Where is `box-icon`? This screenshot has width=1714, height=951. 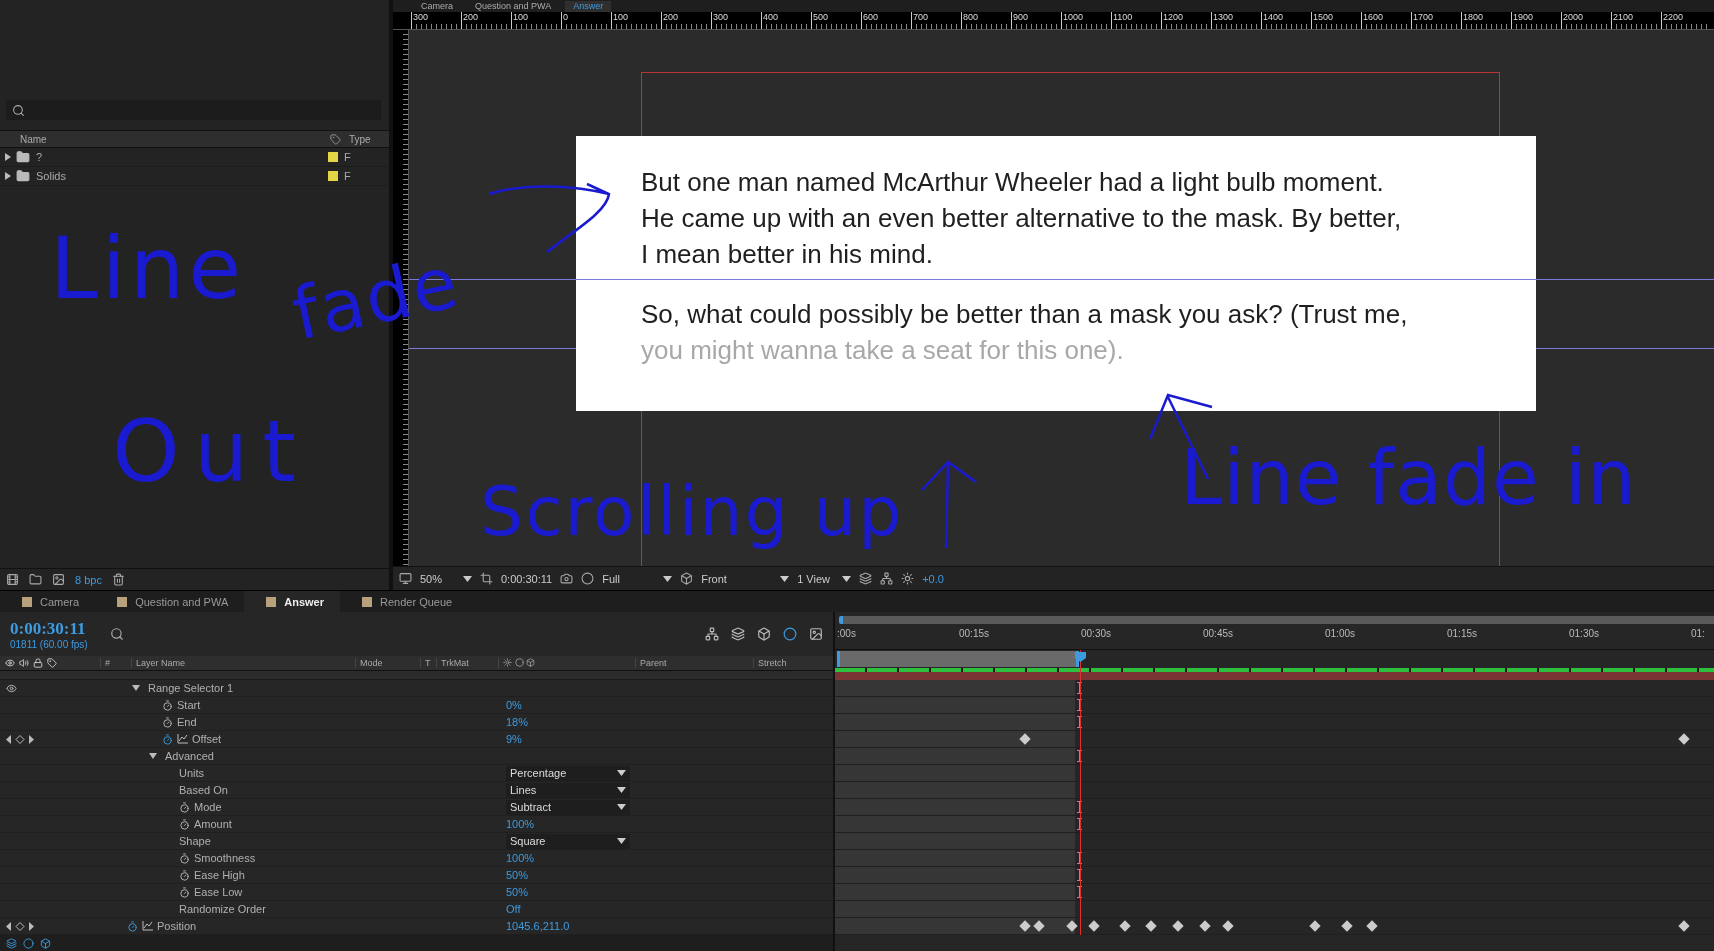
box-icon is located at coordinates (764, 634).